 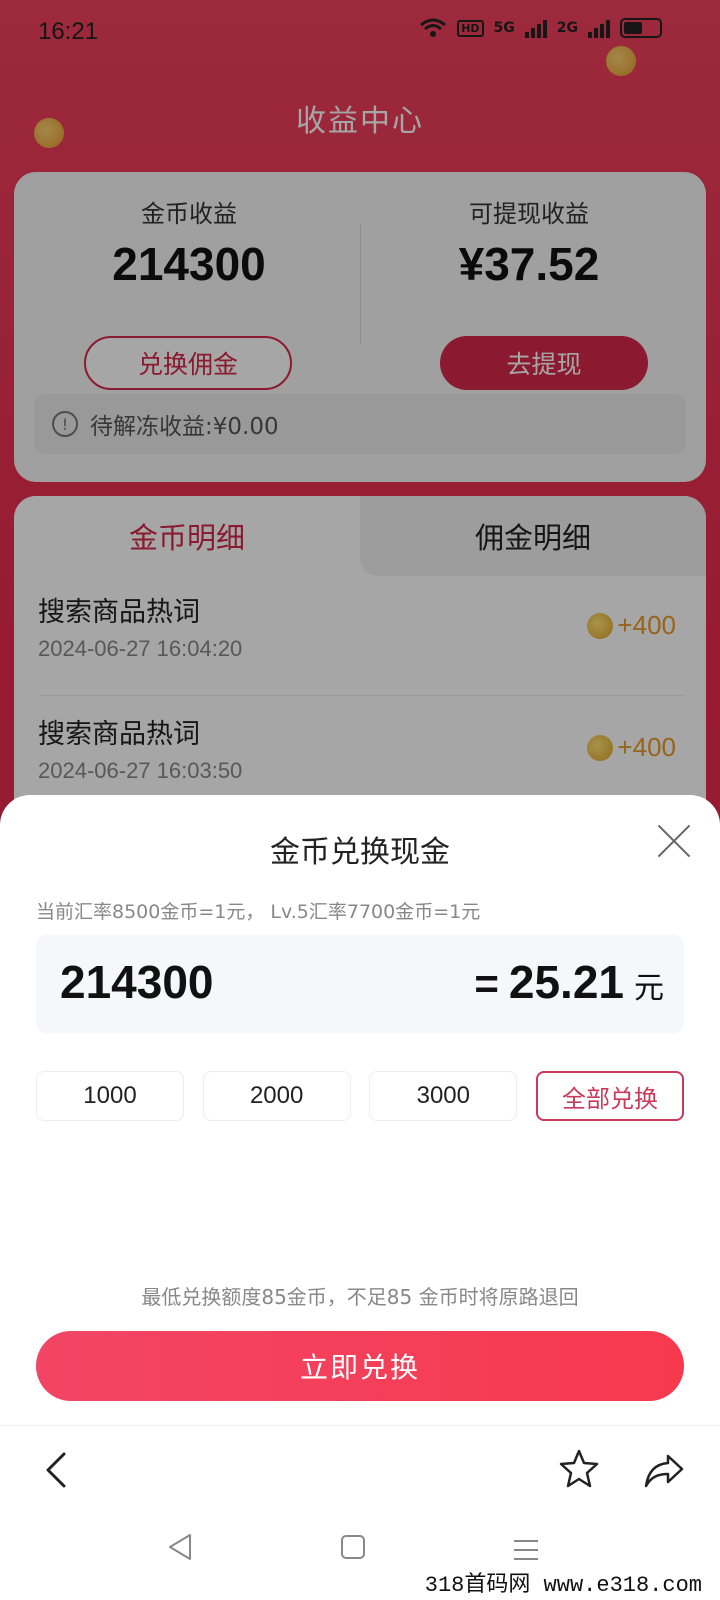 What do you see at coordinates (526, 1547) in the screenshot?
I see `nav-menu-icon` at bounding box center [526, 1547].